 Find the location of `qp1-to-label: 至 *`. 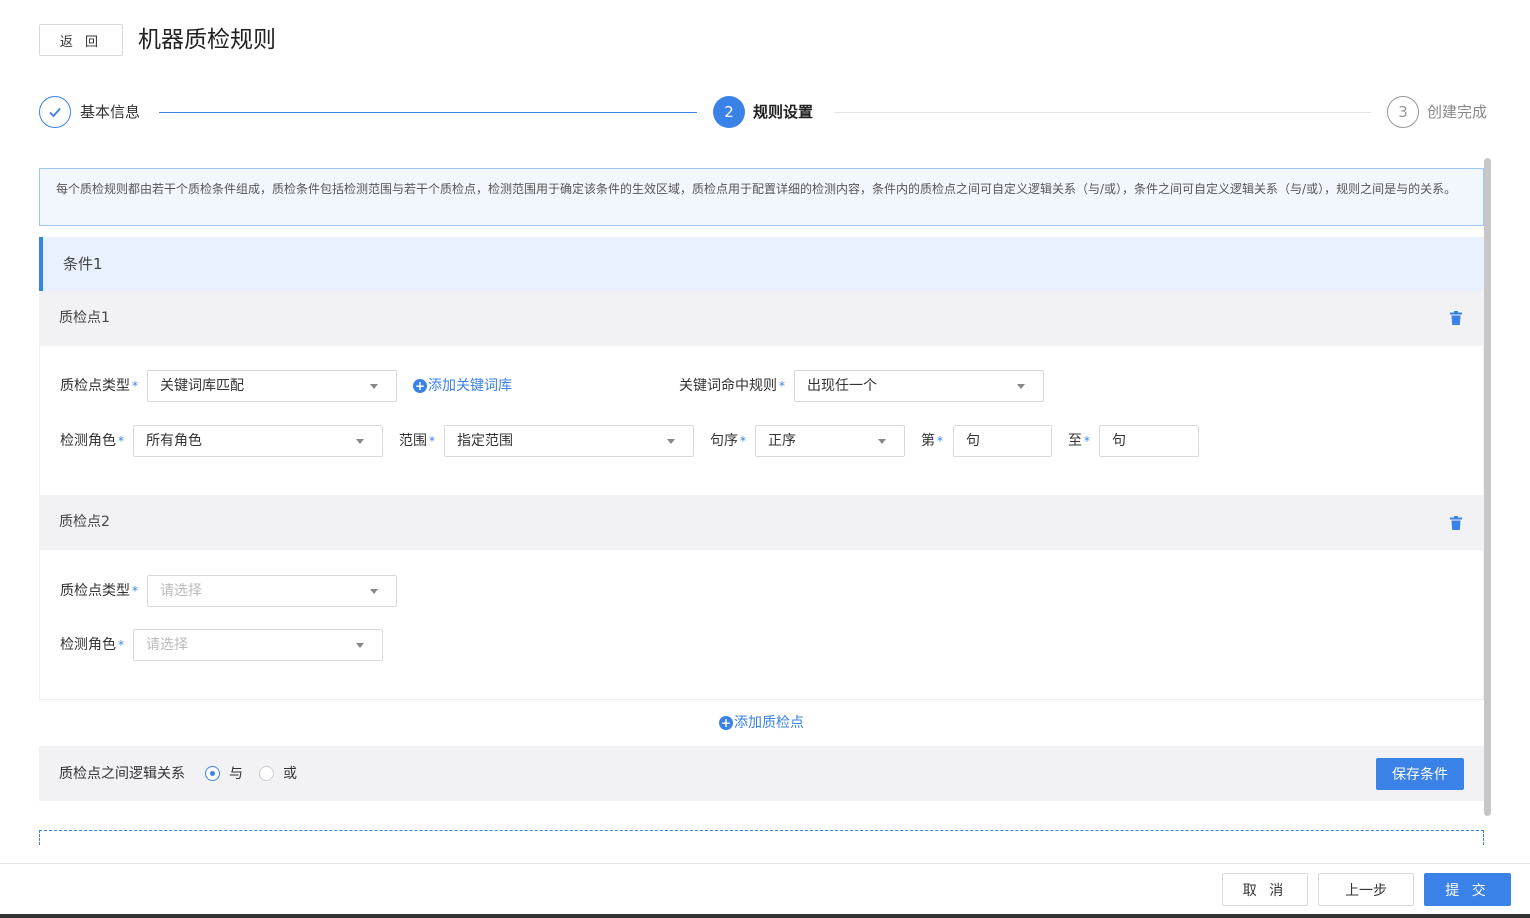

qp1-to-label: 至 * is located at coordinates (1079, 441).